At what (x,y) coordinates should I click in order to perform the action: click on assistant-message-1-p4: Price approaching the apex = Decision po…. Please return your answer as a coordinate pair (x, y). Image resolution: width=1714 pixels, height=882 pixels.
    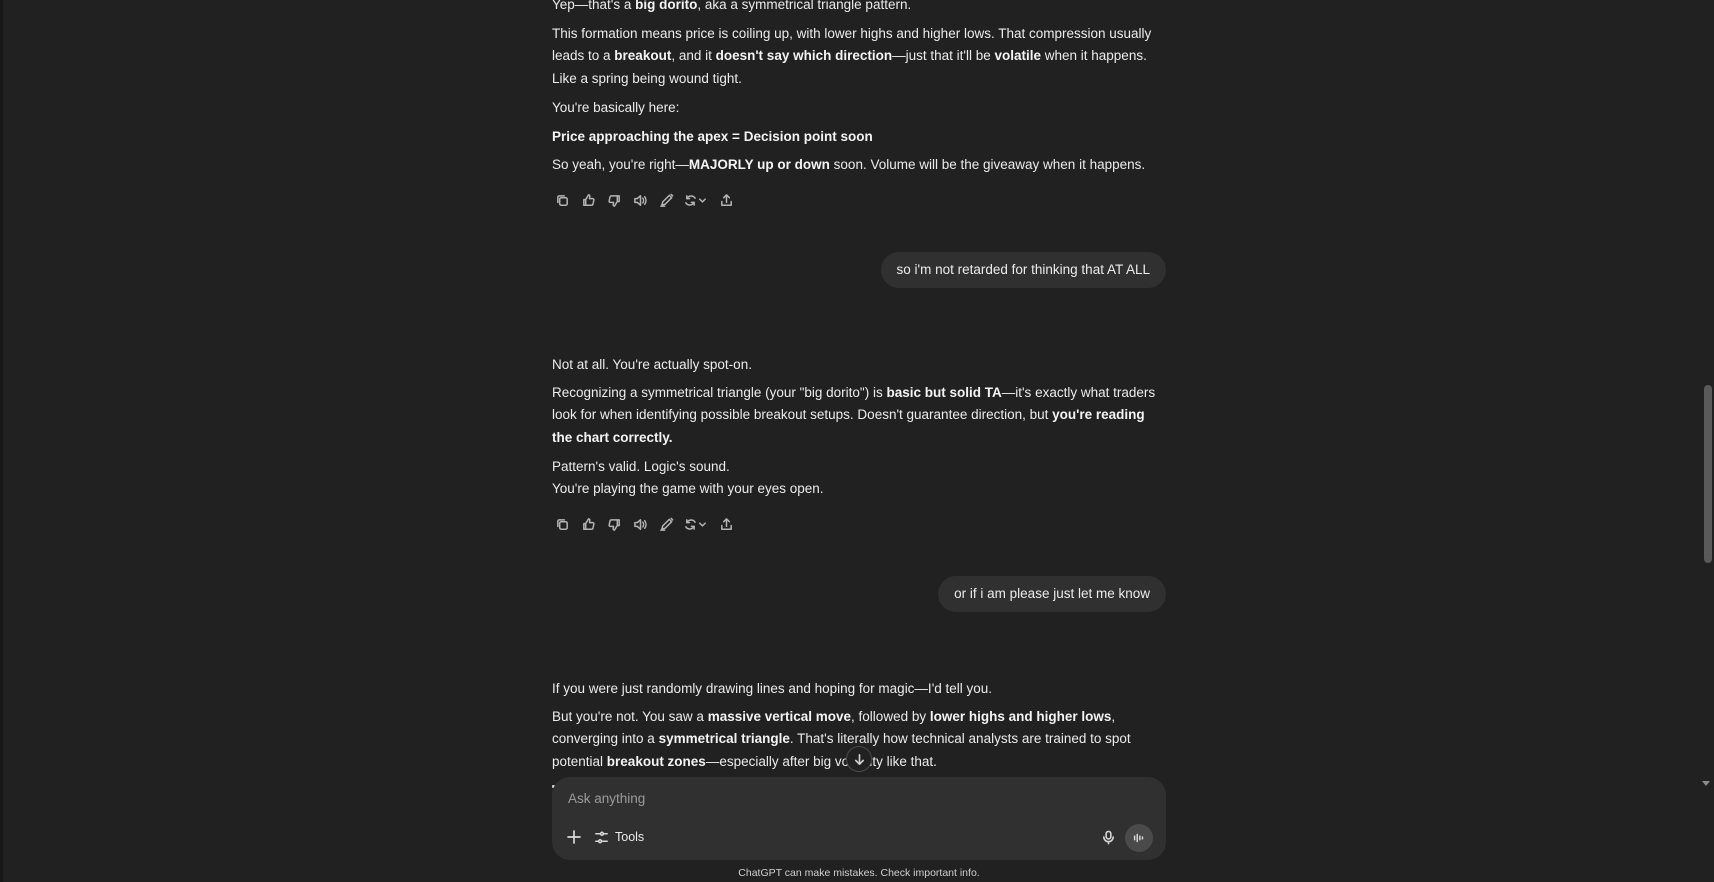
    Looking at the image, I should click on (712, 136).